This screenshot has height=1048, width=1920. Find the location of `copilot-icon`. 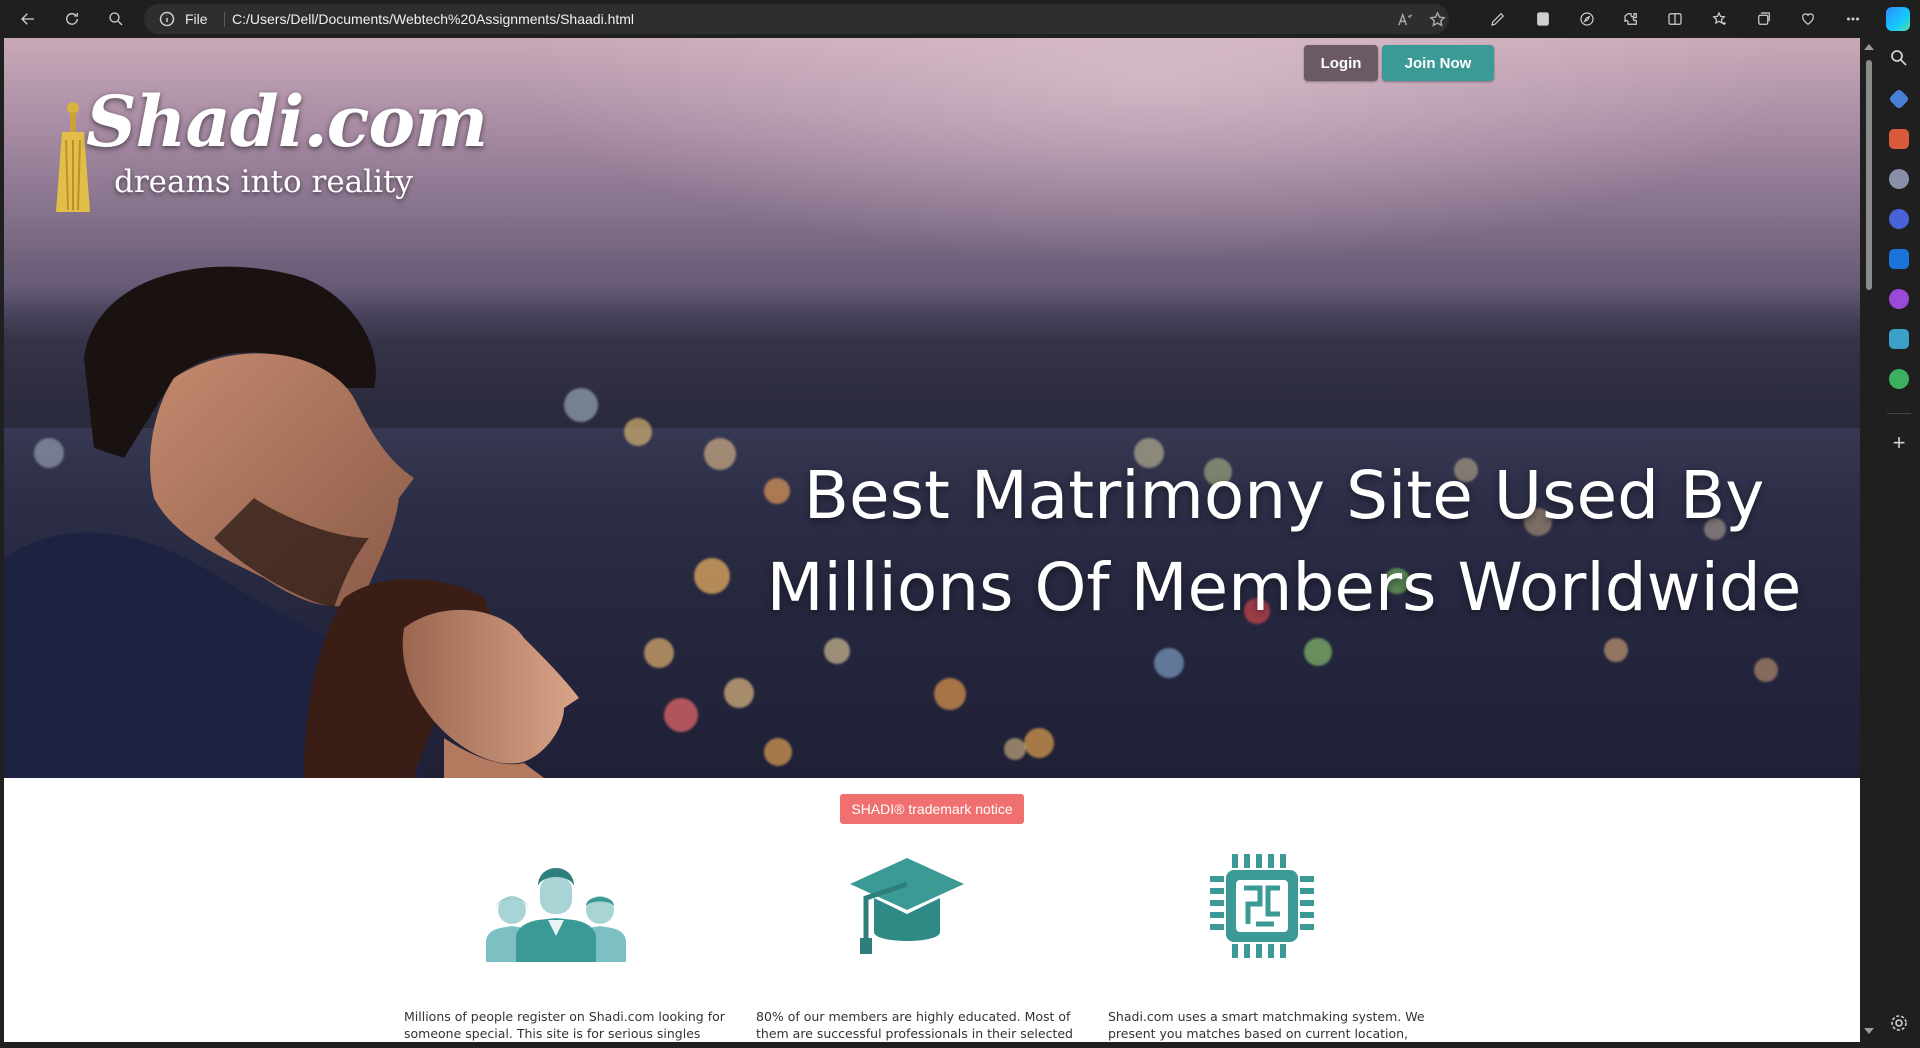

copilot-icon is located at coordinates (1898, 19).